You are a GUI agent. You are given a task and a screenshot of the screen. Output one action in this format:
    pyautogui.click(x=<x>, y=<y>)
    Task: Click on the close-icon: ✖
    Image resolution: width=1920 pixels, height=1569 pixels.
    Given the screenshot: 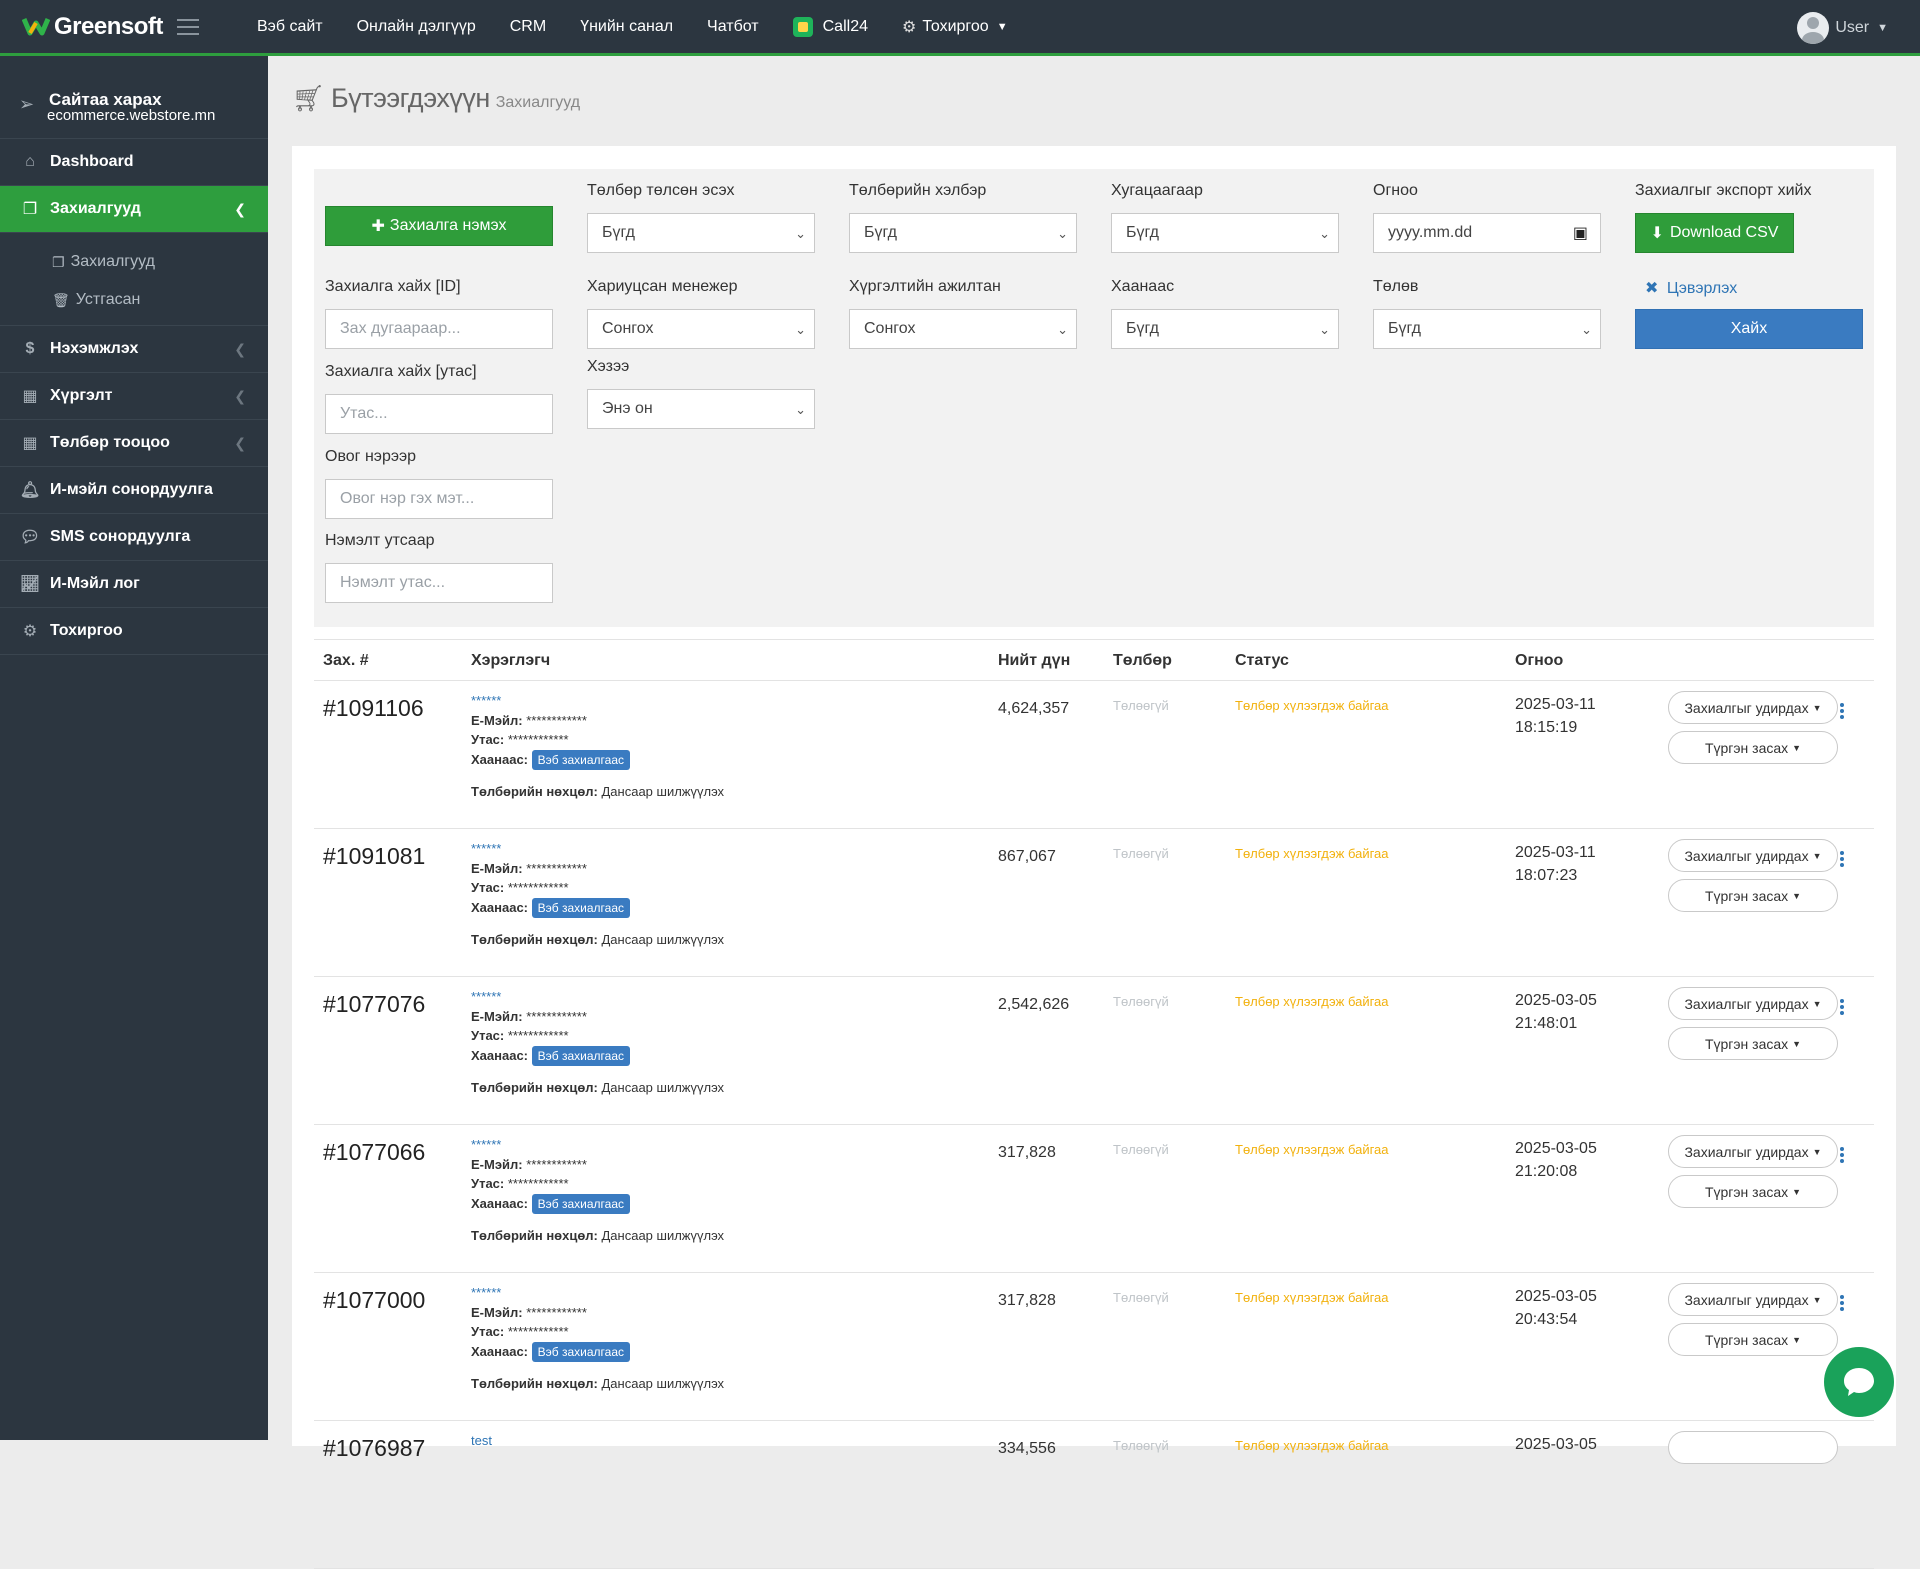 What is the action you would take?
    pyautogui.click(x=1652, y=288)
    